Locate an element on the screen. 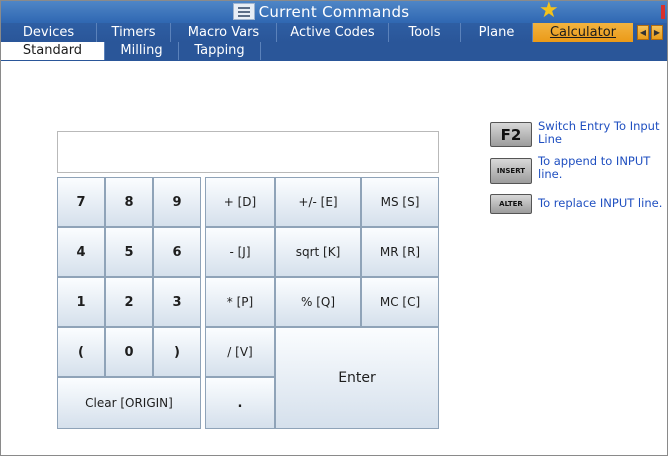  key-plus-minus: +/- [E] is located at coordinates (318, 202).